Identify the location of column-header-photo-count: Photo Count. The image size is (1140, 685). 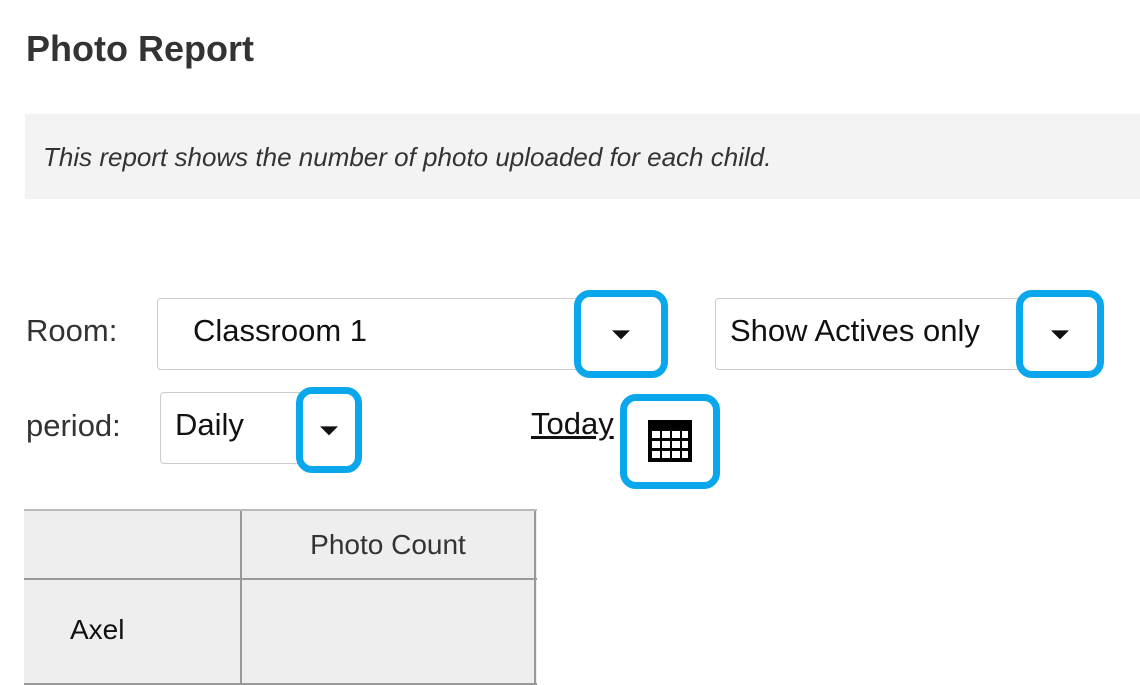
(388, 544).